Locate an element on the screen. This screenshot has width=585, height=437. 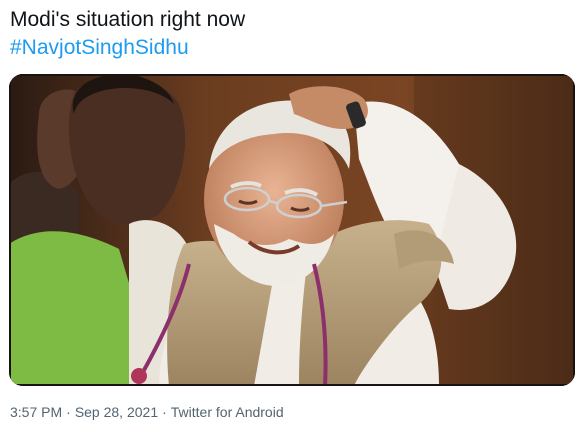
tweet-time-link: 3:57 PM is located at coordinates (36, 412).